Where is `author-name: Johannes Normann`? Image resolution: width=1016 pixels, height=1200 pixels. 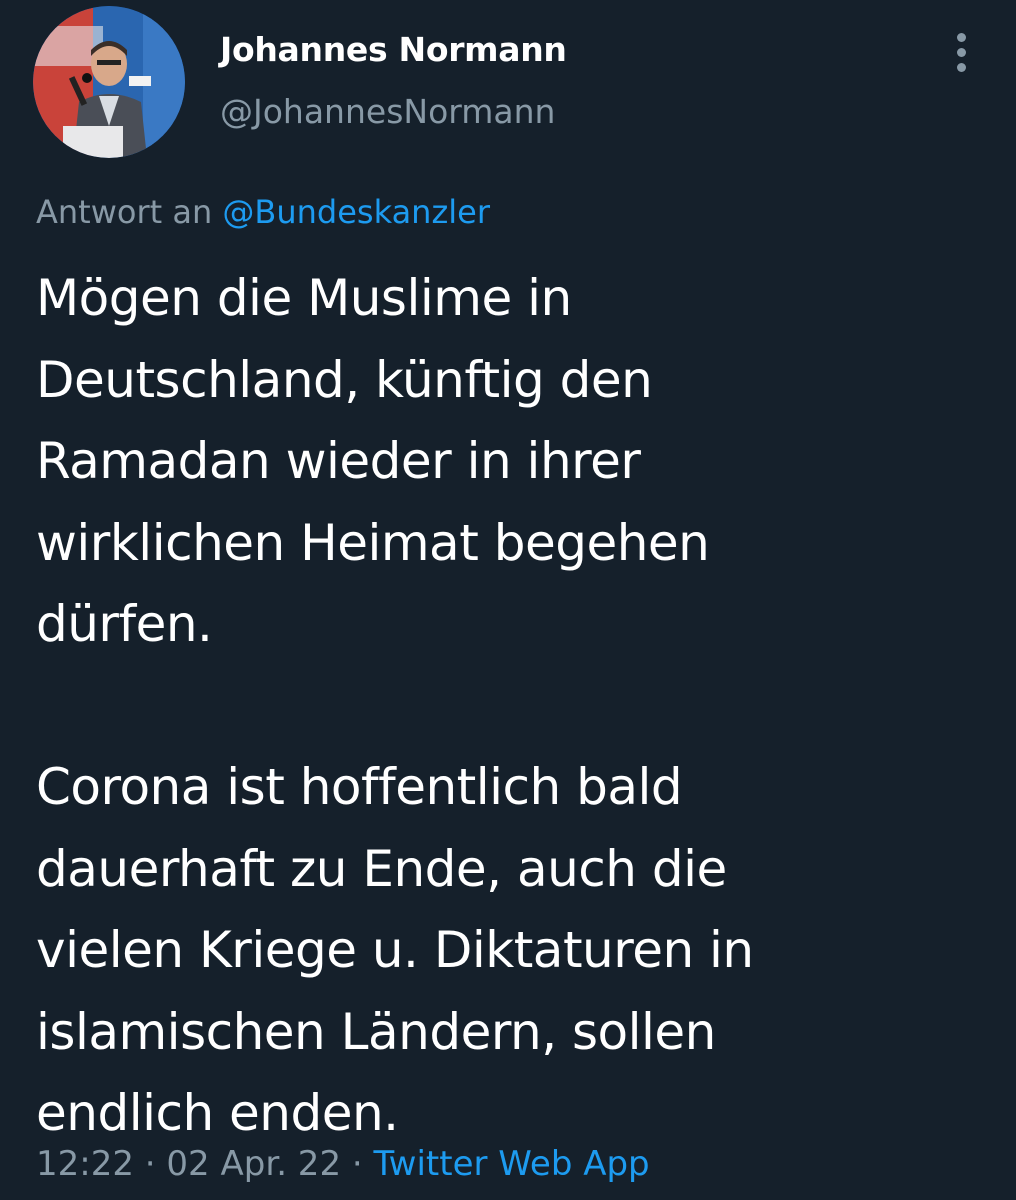 author-name: Johannes Normann is located at coordinates (393, 49).